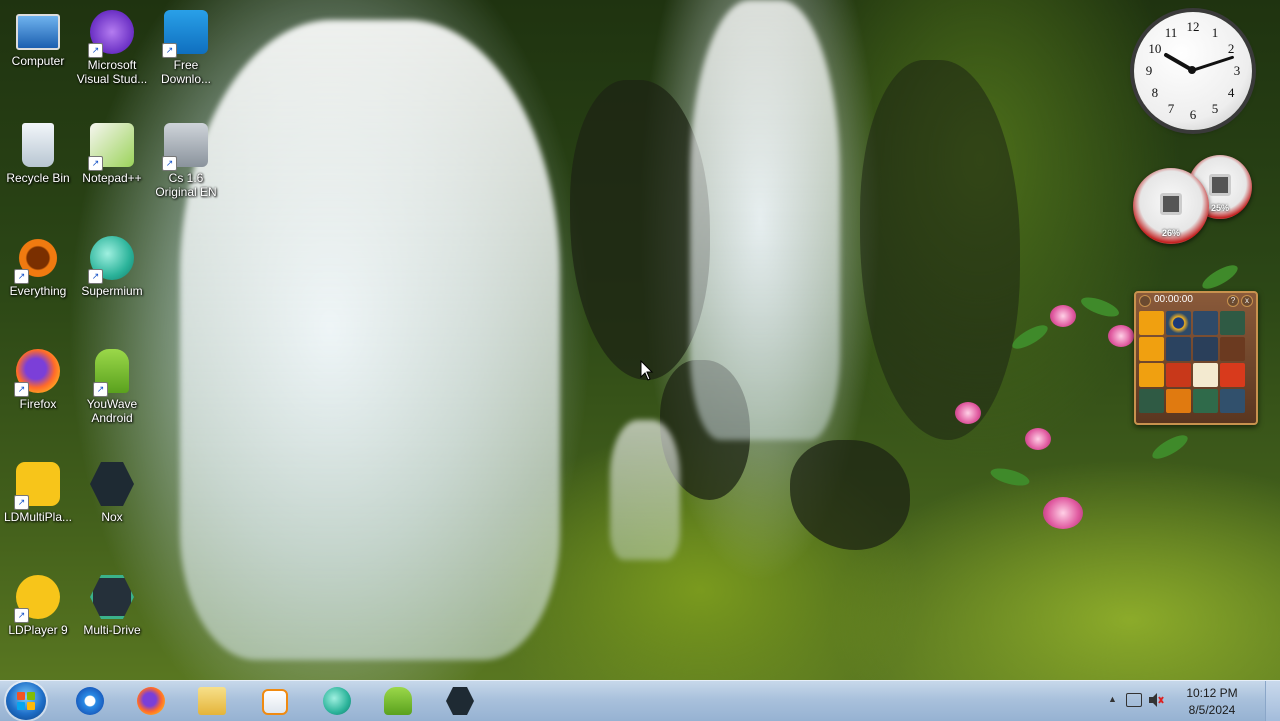 The width and height of the screenshot is (1280, 721). I want to click on taskbar-file-explorer, so click(212, 701).